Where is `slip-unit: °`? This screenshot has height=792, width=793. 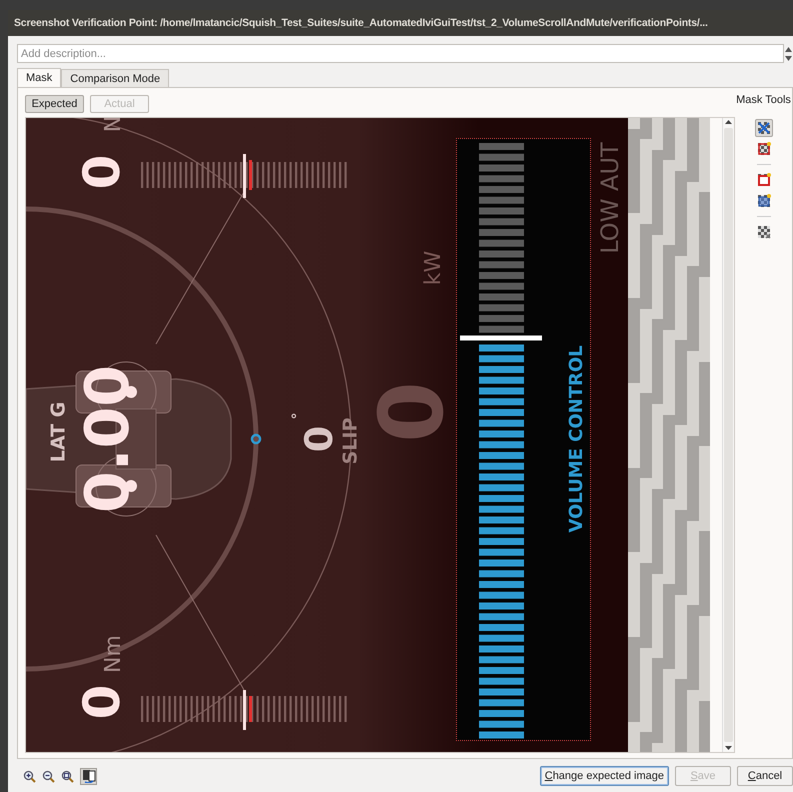
slip-unit: ° is located at coordinates (298, 416).